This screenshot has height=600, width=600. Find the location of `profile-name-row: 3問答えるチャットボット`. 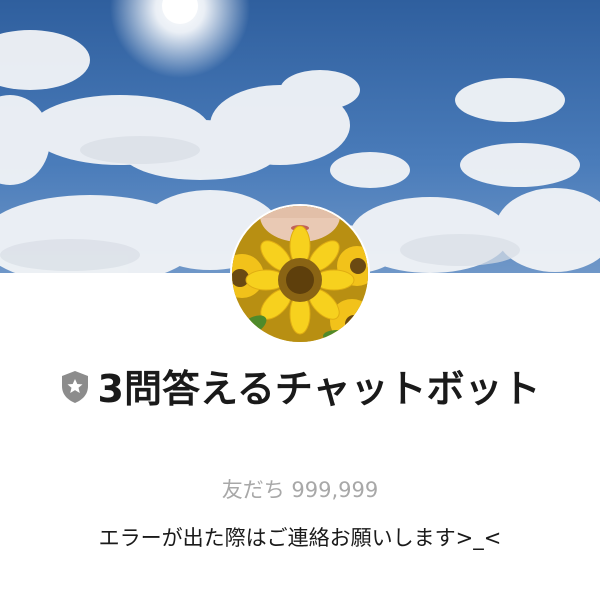

profile-name-row: 3問答えるチャットボット is located at coordinates (300, 389).